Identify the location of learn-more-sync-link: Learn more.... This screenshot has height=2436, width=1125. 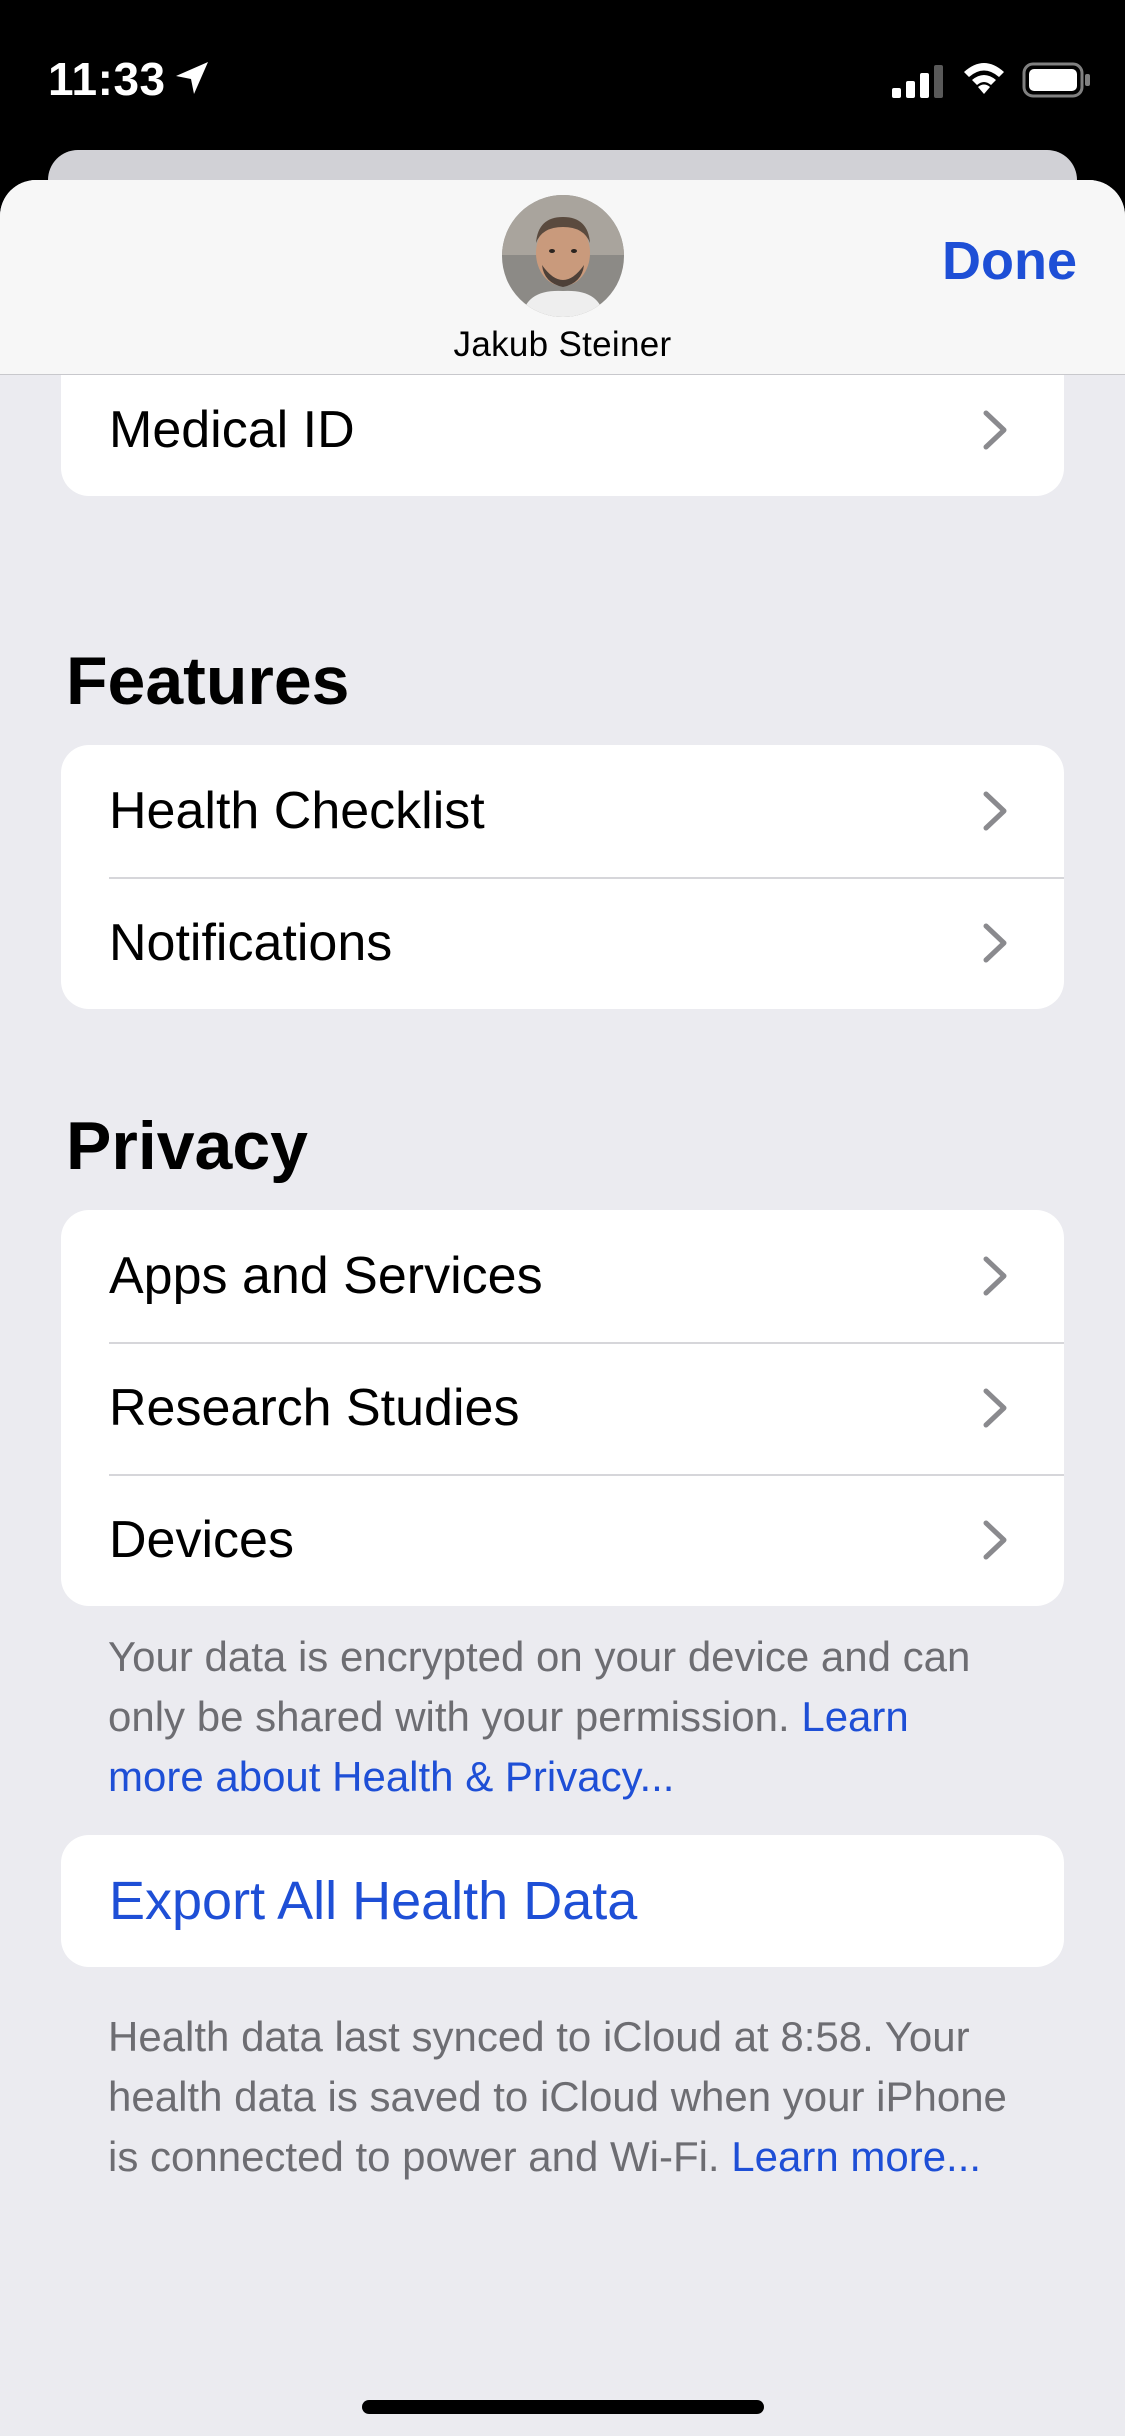
(856, 2156).